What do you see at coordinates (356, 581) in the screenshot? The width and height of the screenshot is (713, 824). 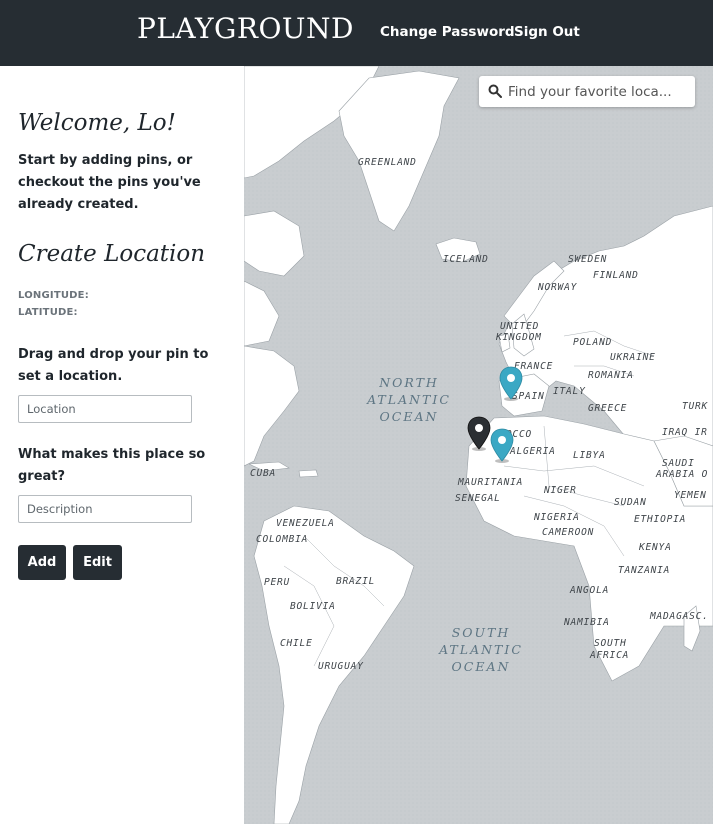 I see `label-brazil: BRAZIL` at bounding box center [356, 581].